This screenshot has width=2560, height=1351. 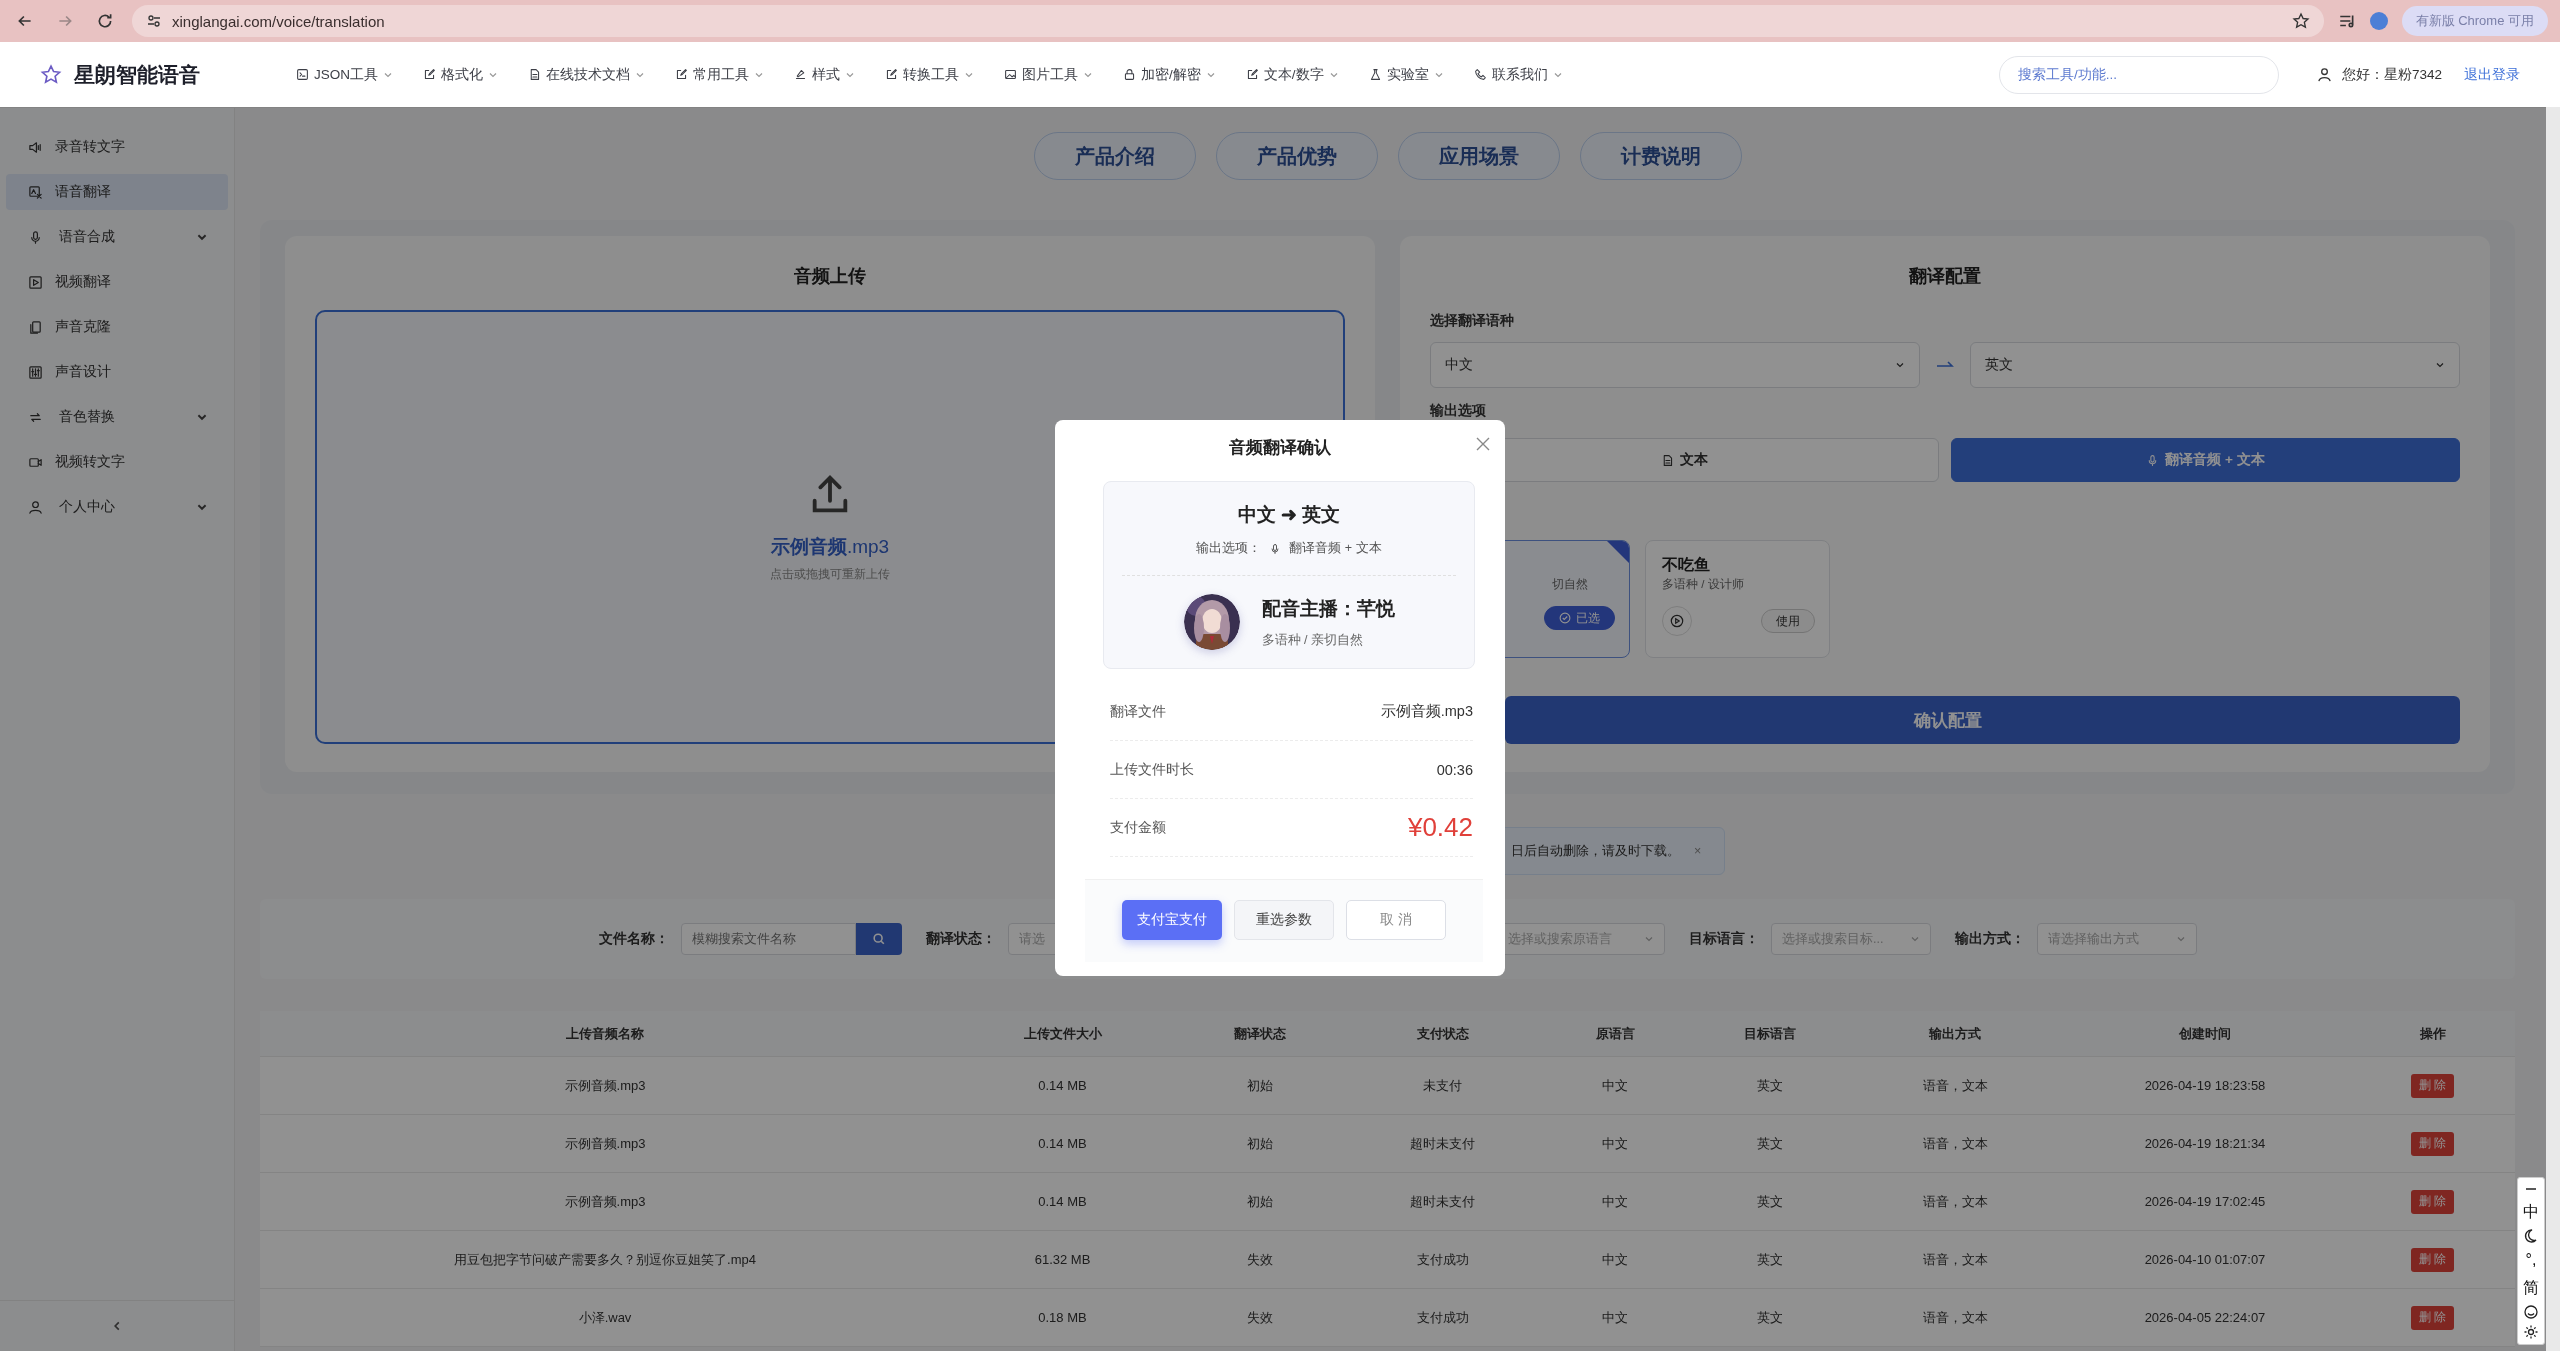 I want to click on update-button: 有新版 Chrome 可用, so click(x=2474, y=21).